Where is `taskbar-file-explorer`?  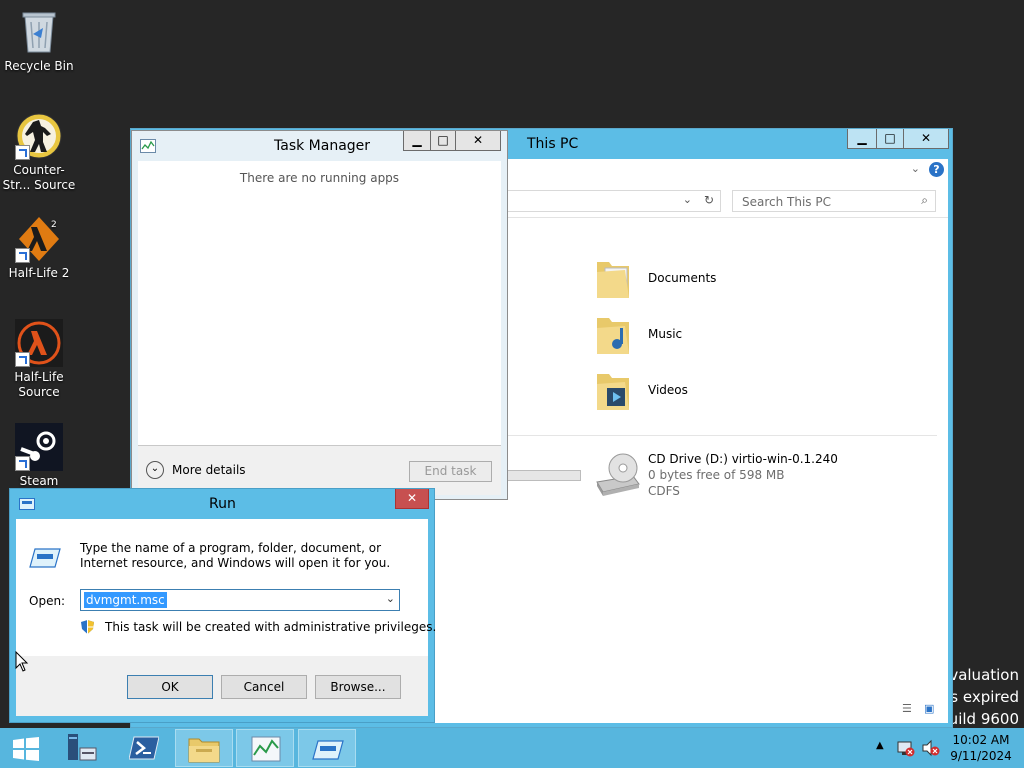
taskbar-file-explorer is located at coordinates (204, 748).